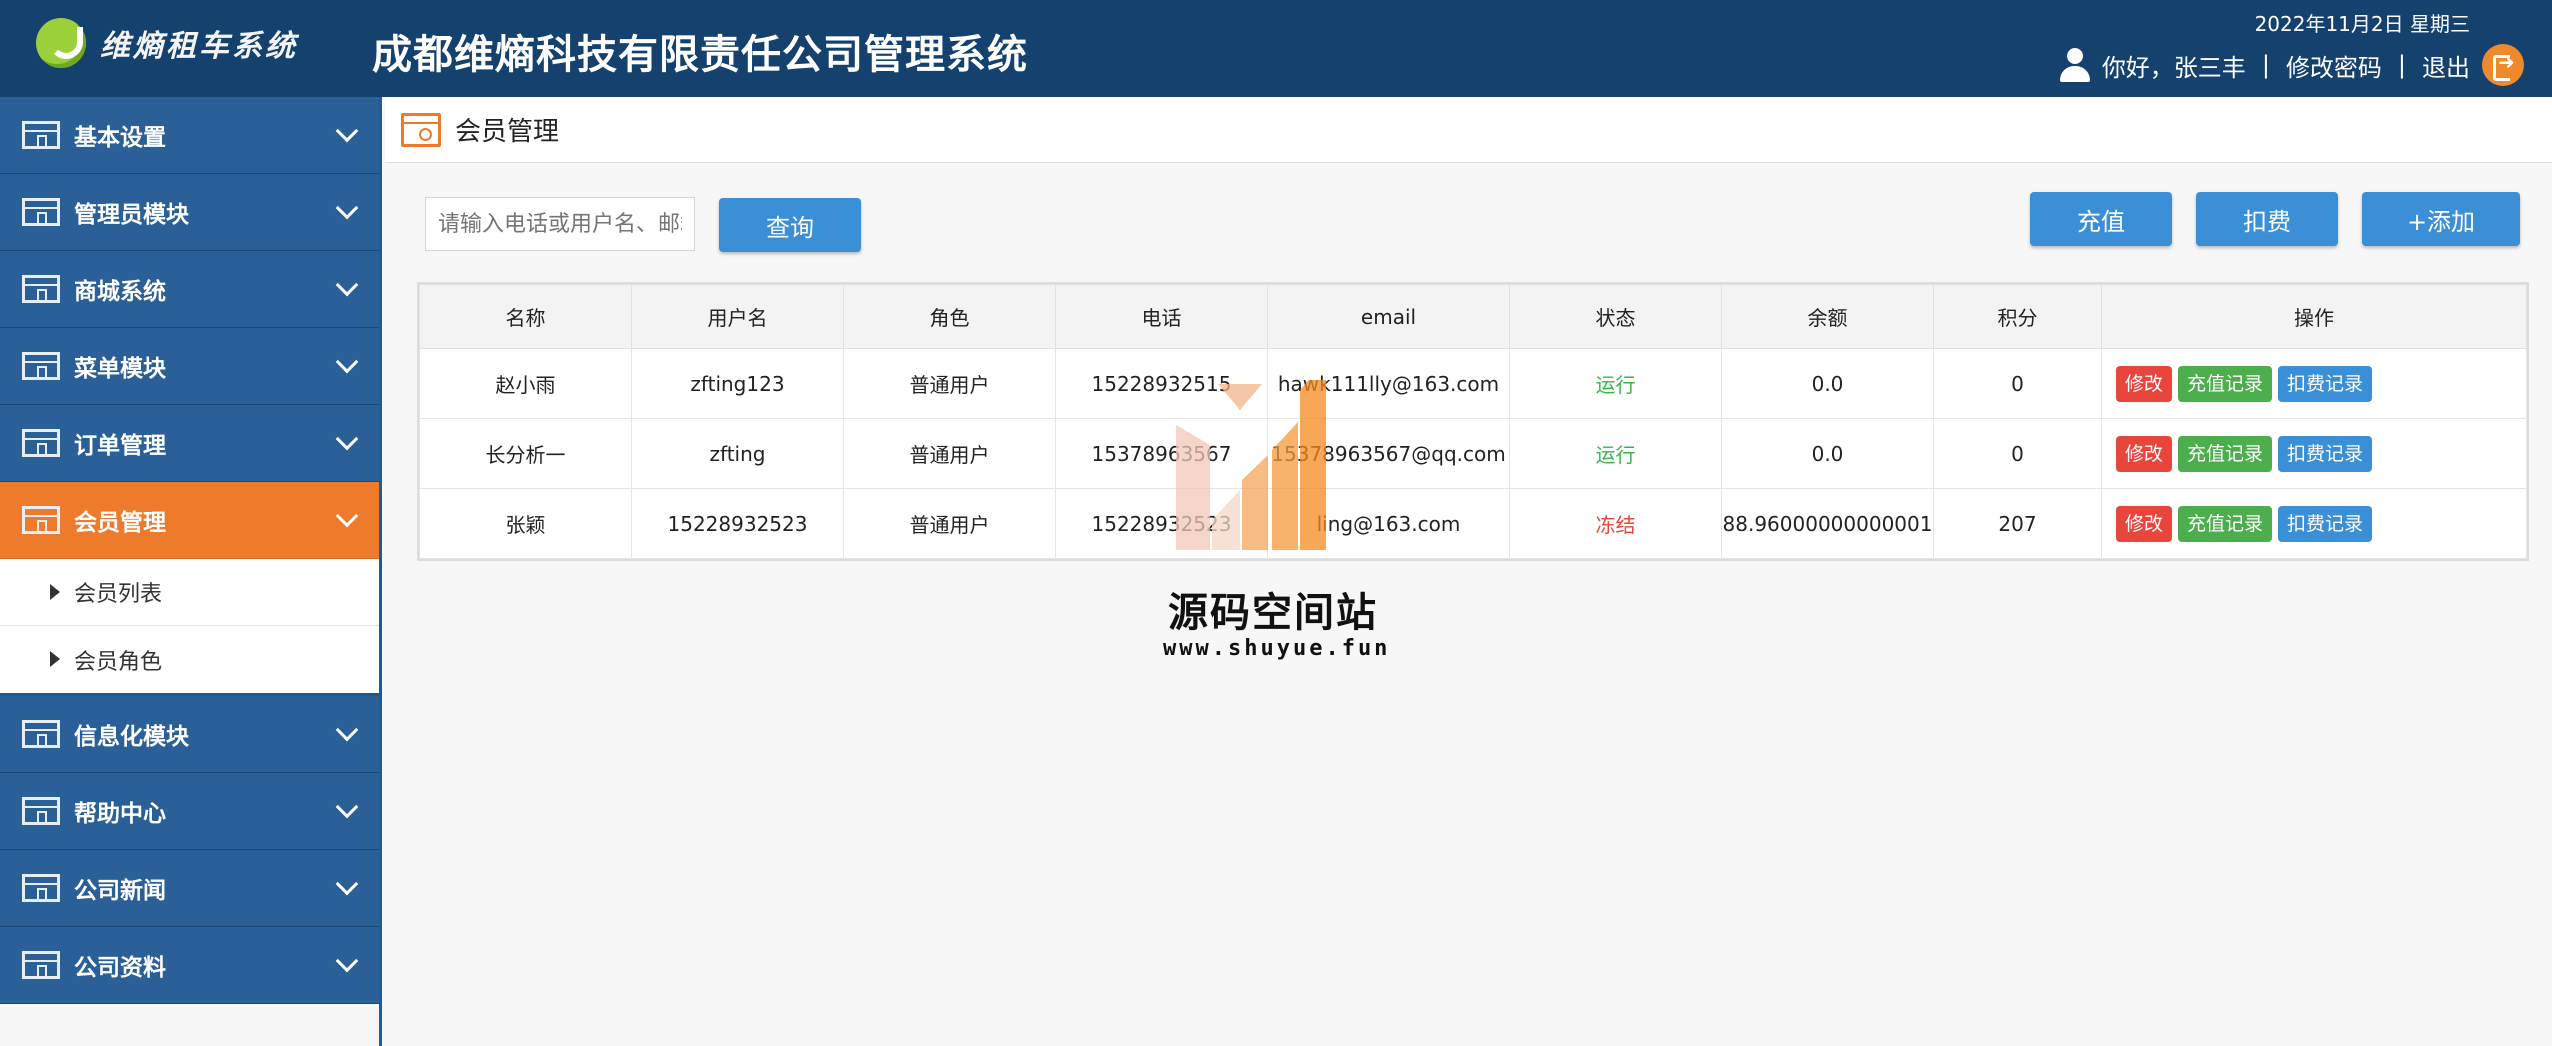 This screenshot has width=2552, height=1046. What do you see at coordinates (1827, 523) in the screenshot?
I see `cell-balance: 88.96000000000001` at bounding box center [1827, 523].